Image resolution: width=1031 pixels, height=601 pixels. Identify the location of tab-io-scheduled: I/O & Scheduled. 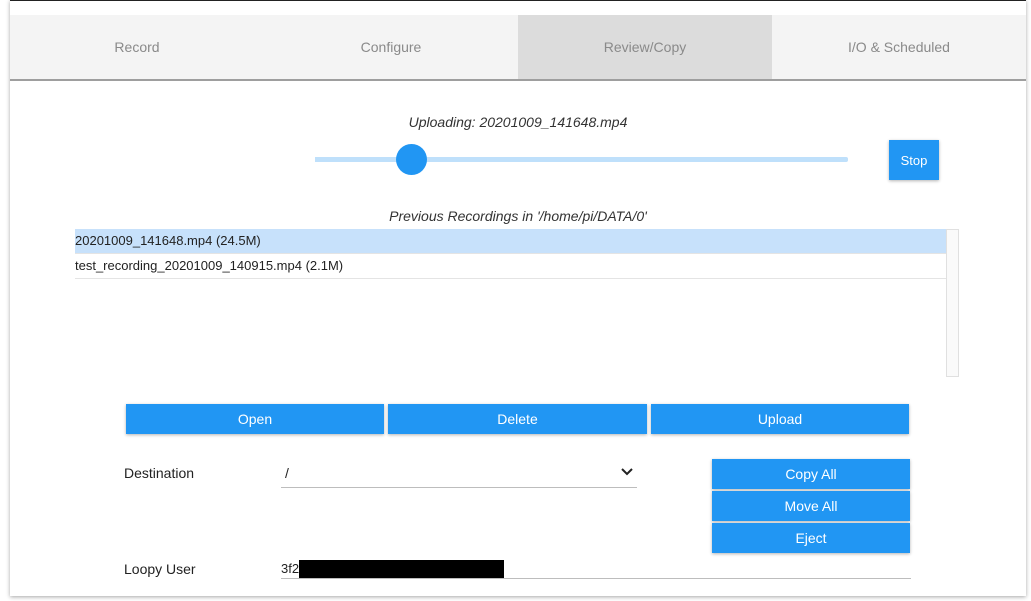
(899, 47).